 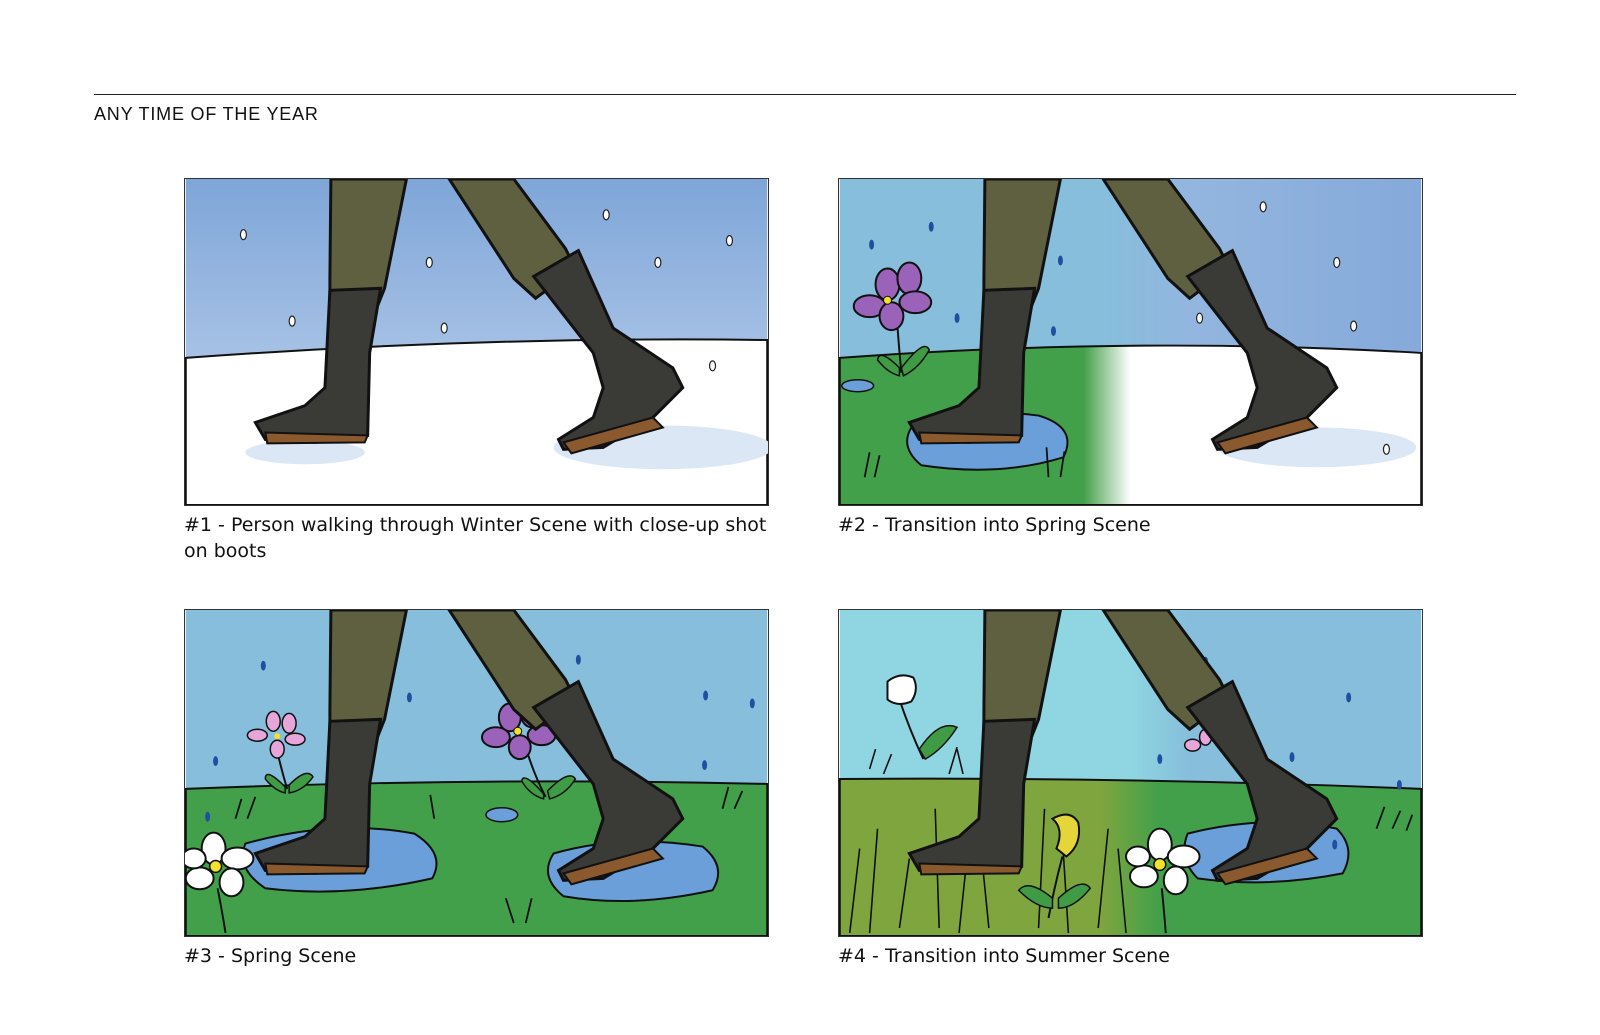 What do you see at coordinates (206, 114) in the screenshot?
I see `page-title: ANY TIME OF THE YEAR` at bounding box center [206, 114].